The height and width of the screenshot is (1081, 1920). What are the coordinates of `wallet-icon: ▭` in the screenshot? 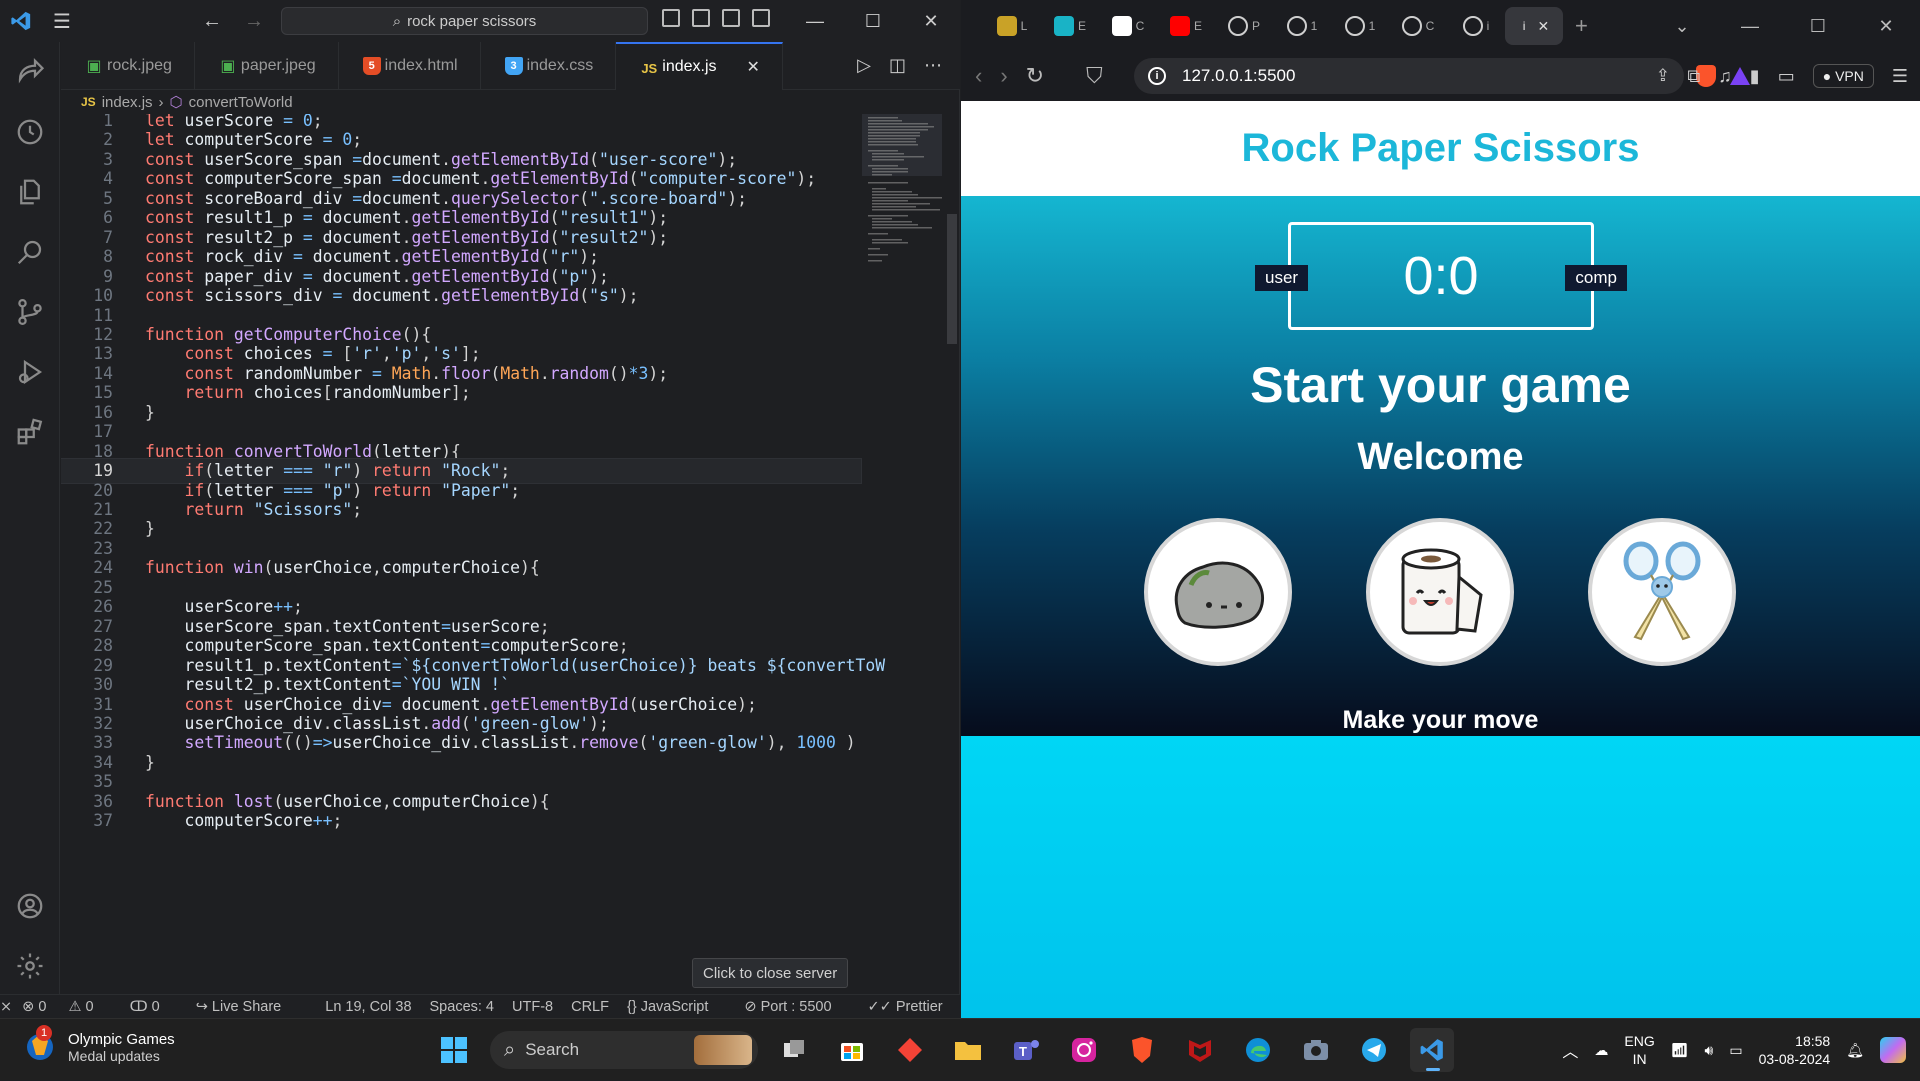 It's located at (1786, 76).